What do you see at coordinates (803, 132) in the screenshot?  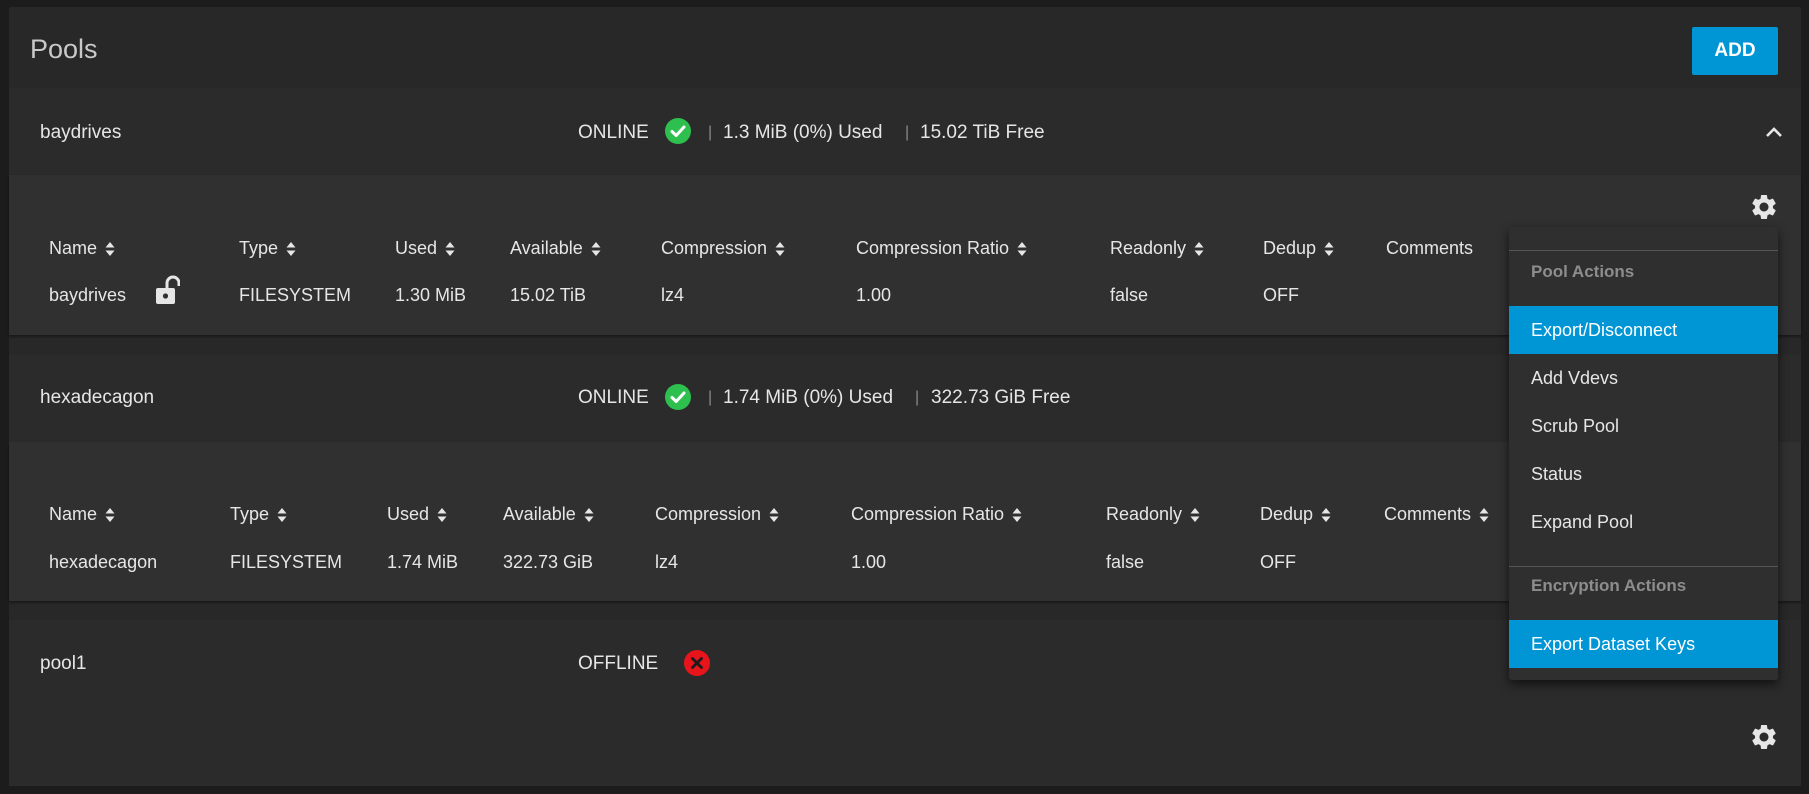 I see `pool-used: 1.3 MiB (0%) Used` at bounding box center [803, 132].